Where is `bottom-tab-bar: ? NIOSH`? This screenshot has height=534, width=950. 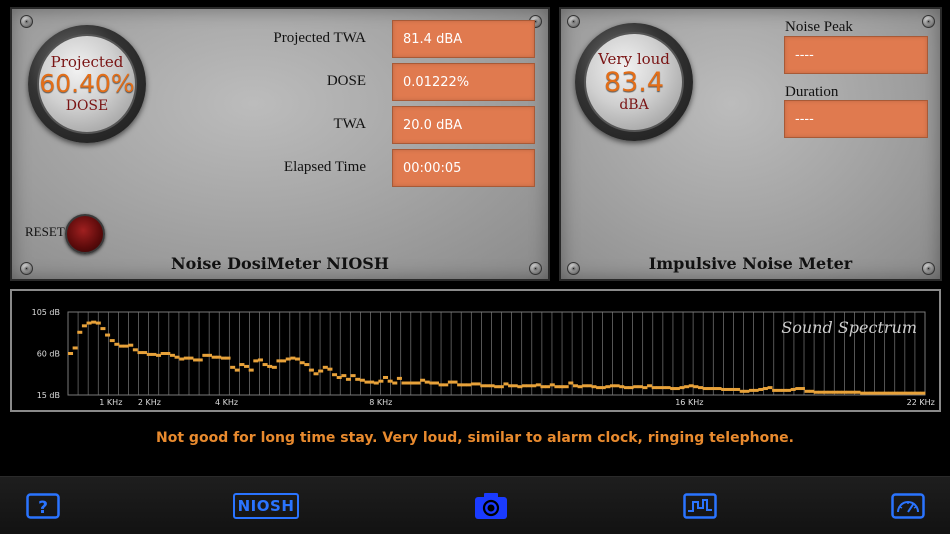
bottom-tab-bar: ? NIOSH is located at coordinates (475, 505).